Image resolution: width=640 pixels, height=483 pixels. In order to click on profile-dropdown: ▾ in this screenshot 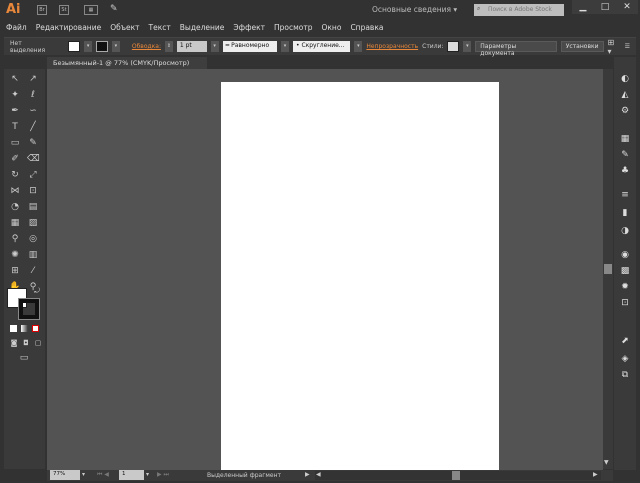, I will do `click(285, 46)`.